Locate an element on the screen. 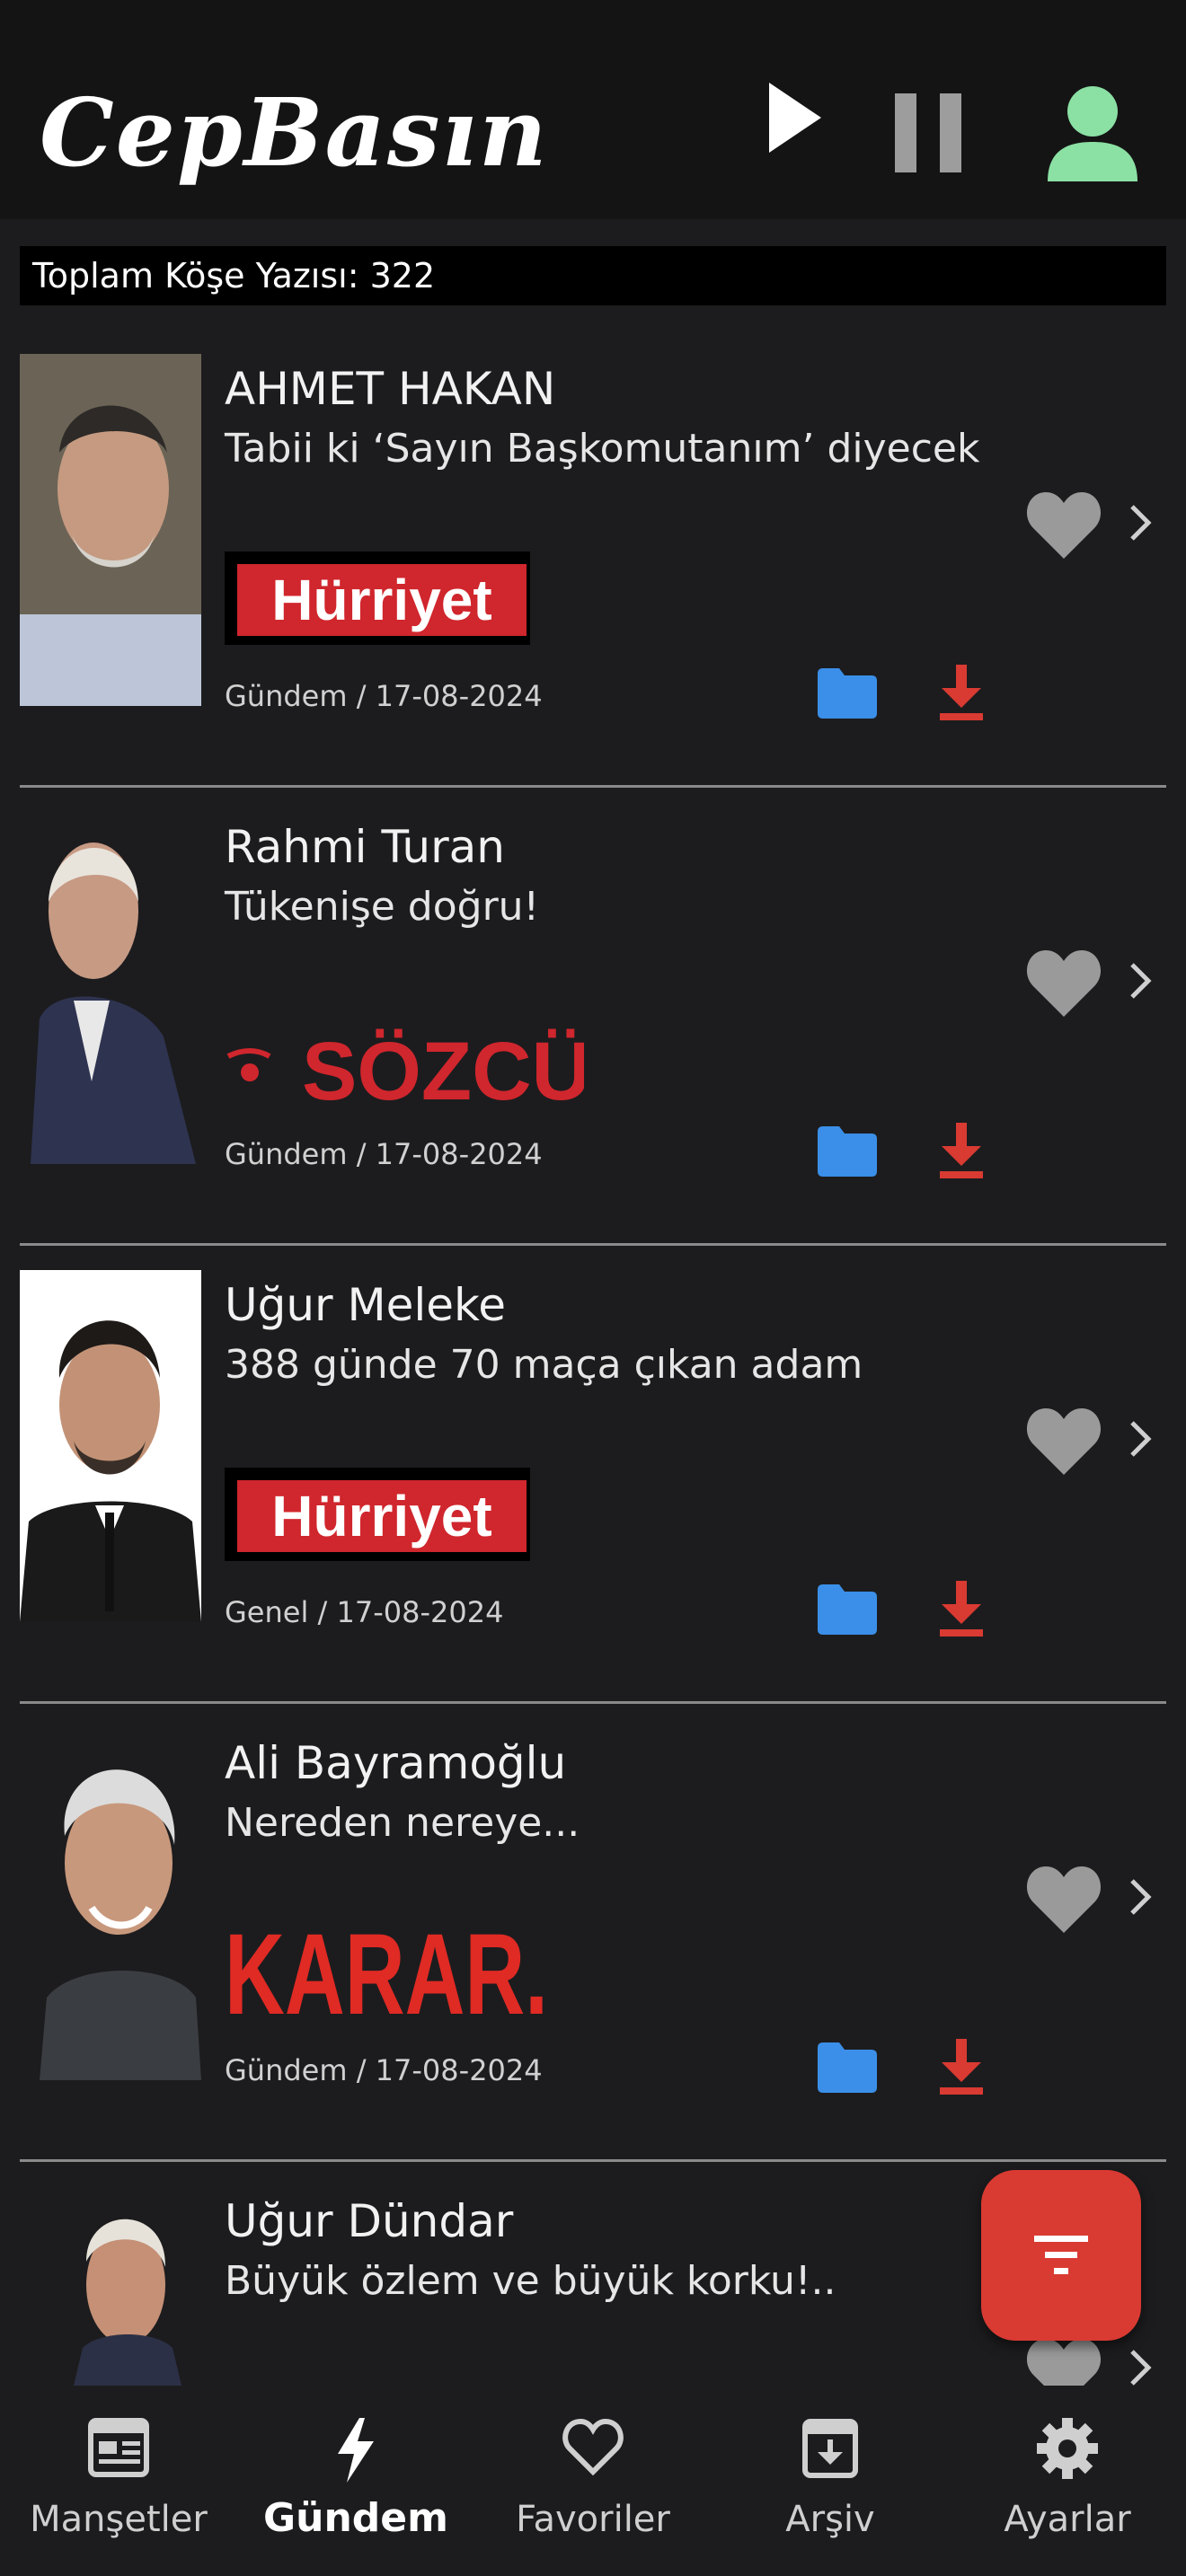 This screenshot has height=2576, width=1186. article-title: Tükenişe doğru! is located at coordinates (382, 907).